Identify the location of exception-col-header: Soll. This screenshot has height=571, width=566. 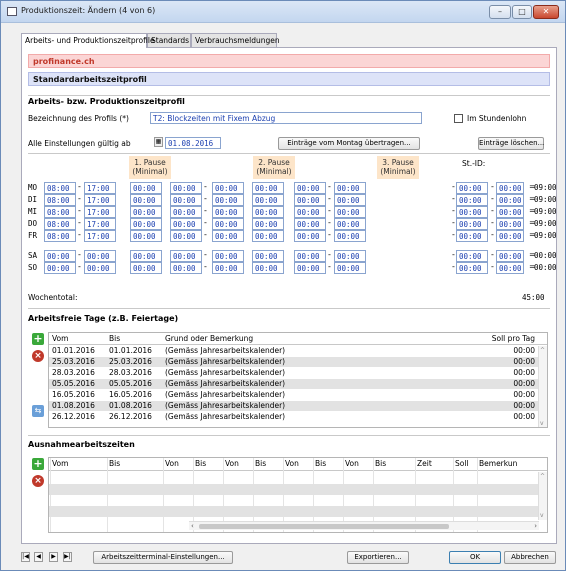
(462, 463).